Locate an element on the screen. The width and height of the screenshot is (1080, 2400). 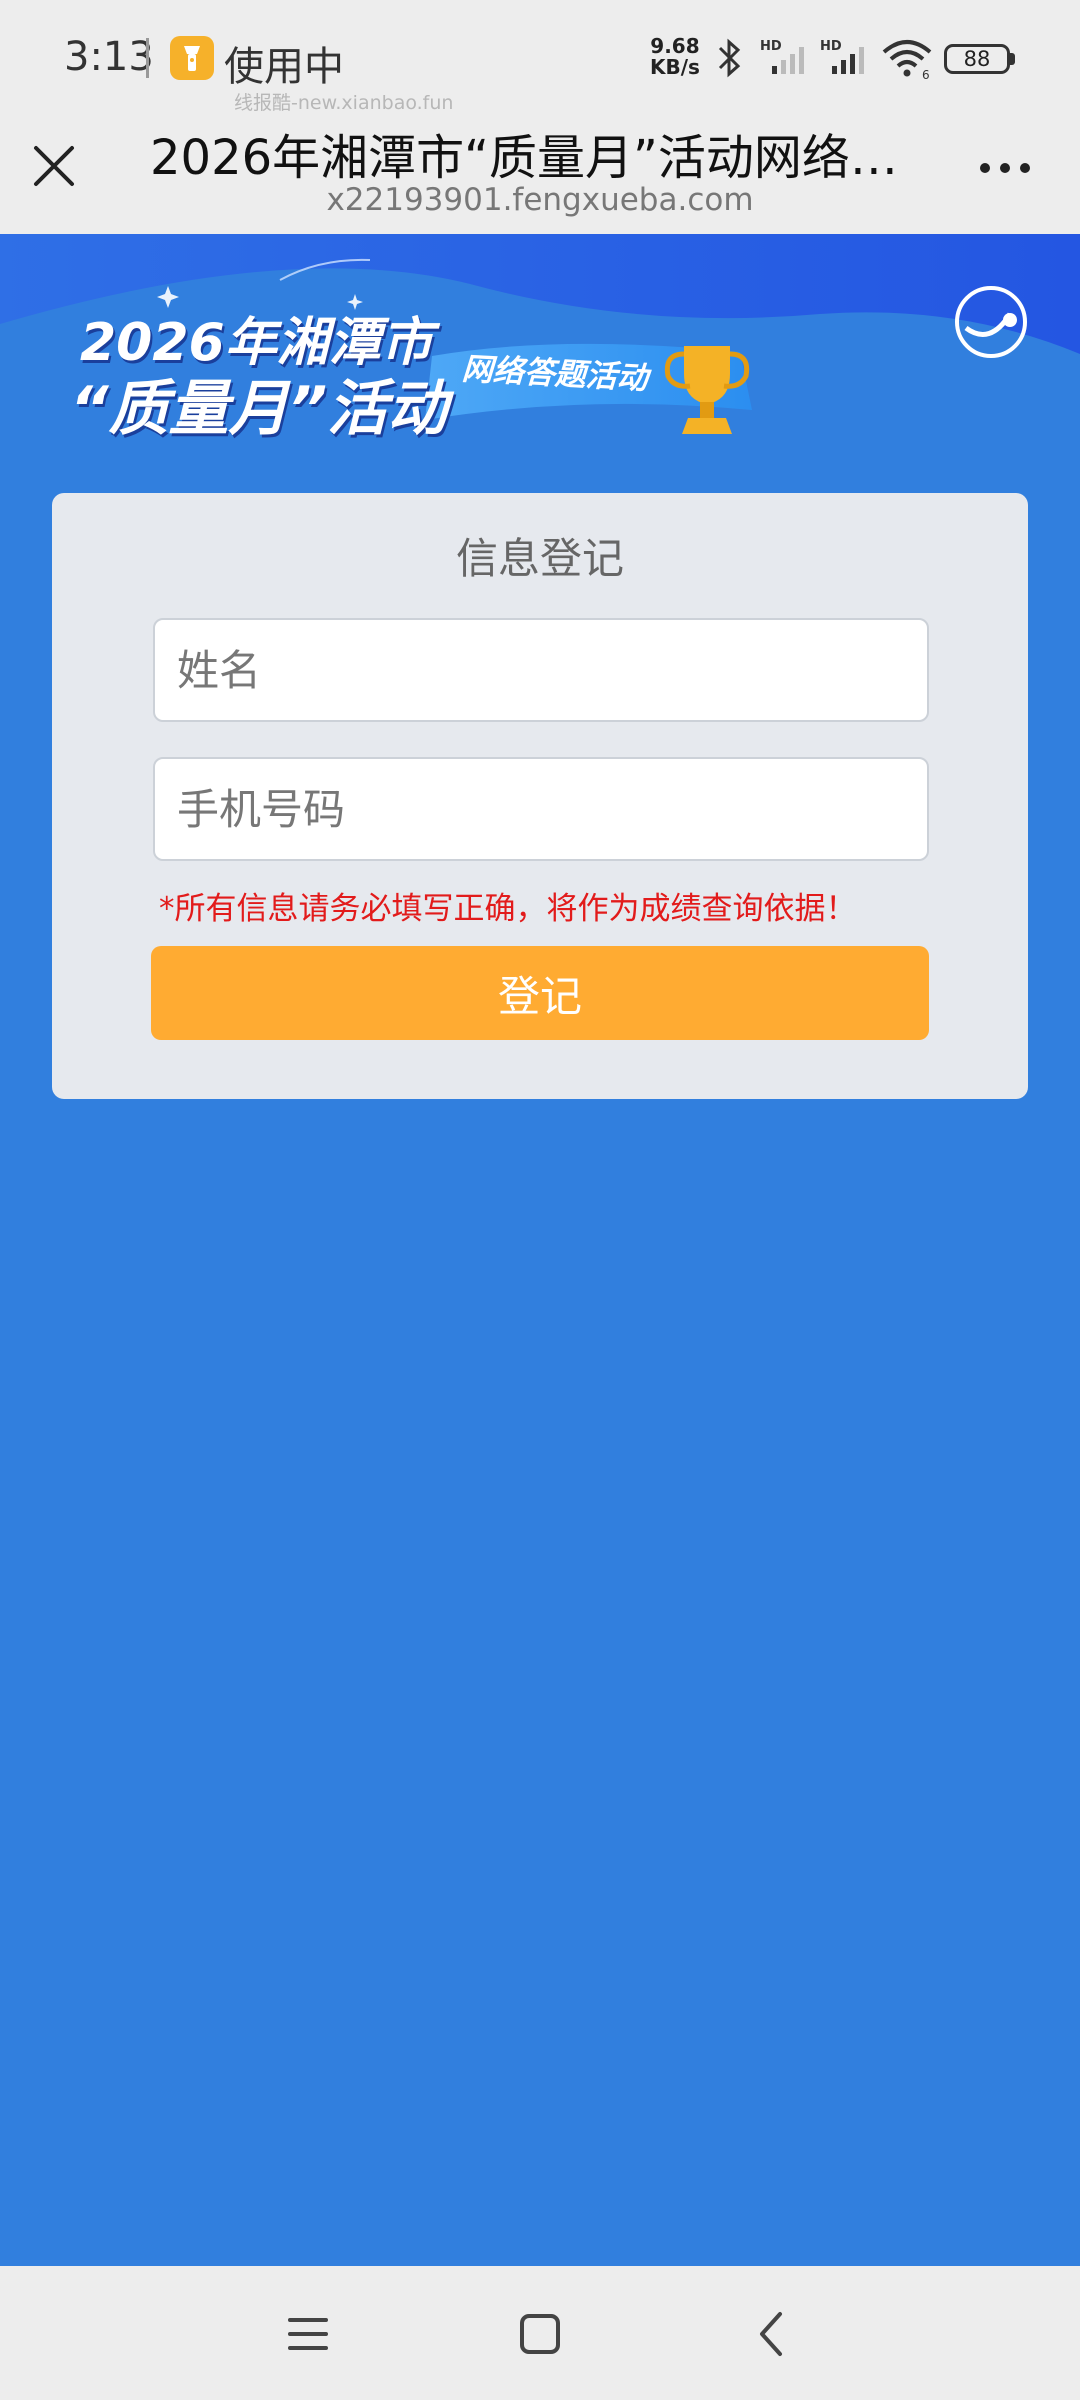
banner-headline-line2: “质量月”活动 is located at coordinates (259, 409).